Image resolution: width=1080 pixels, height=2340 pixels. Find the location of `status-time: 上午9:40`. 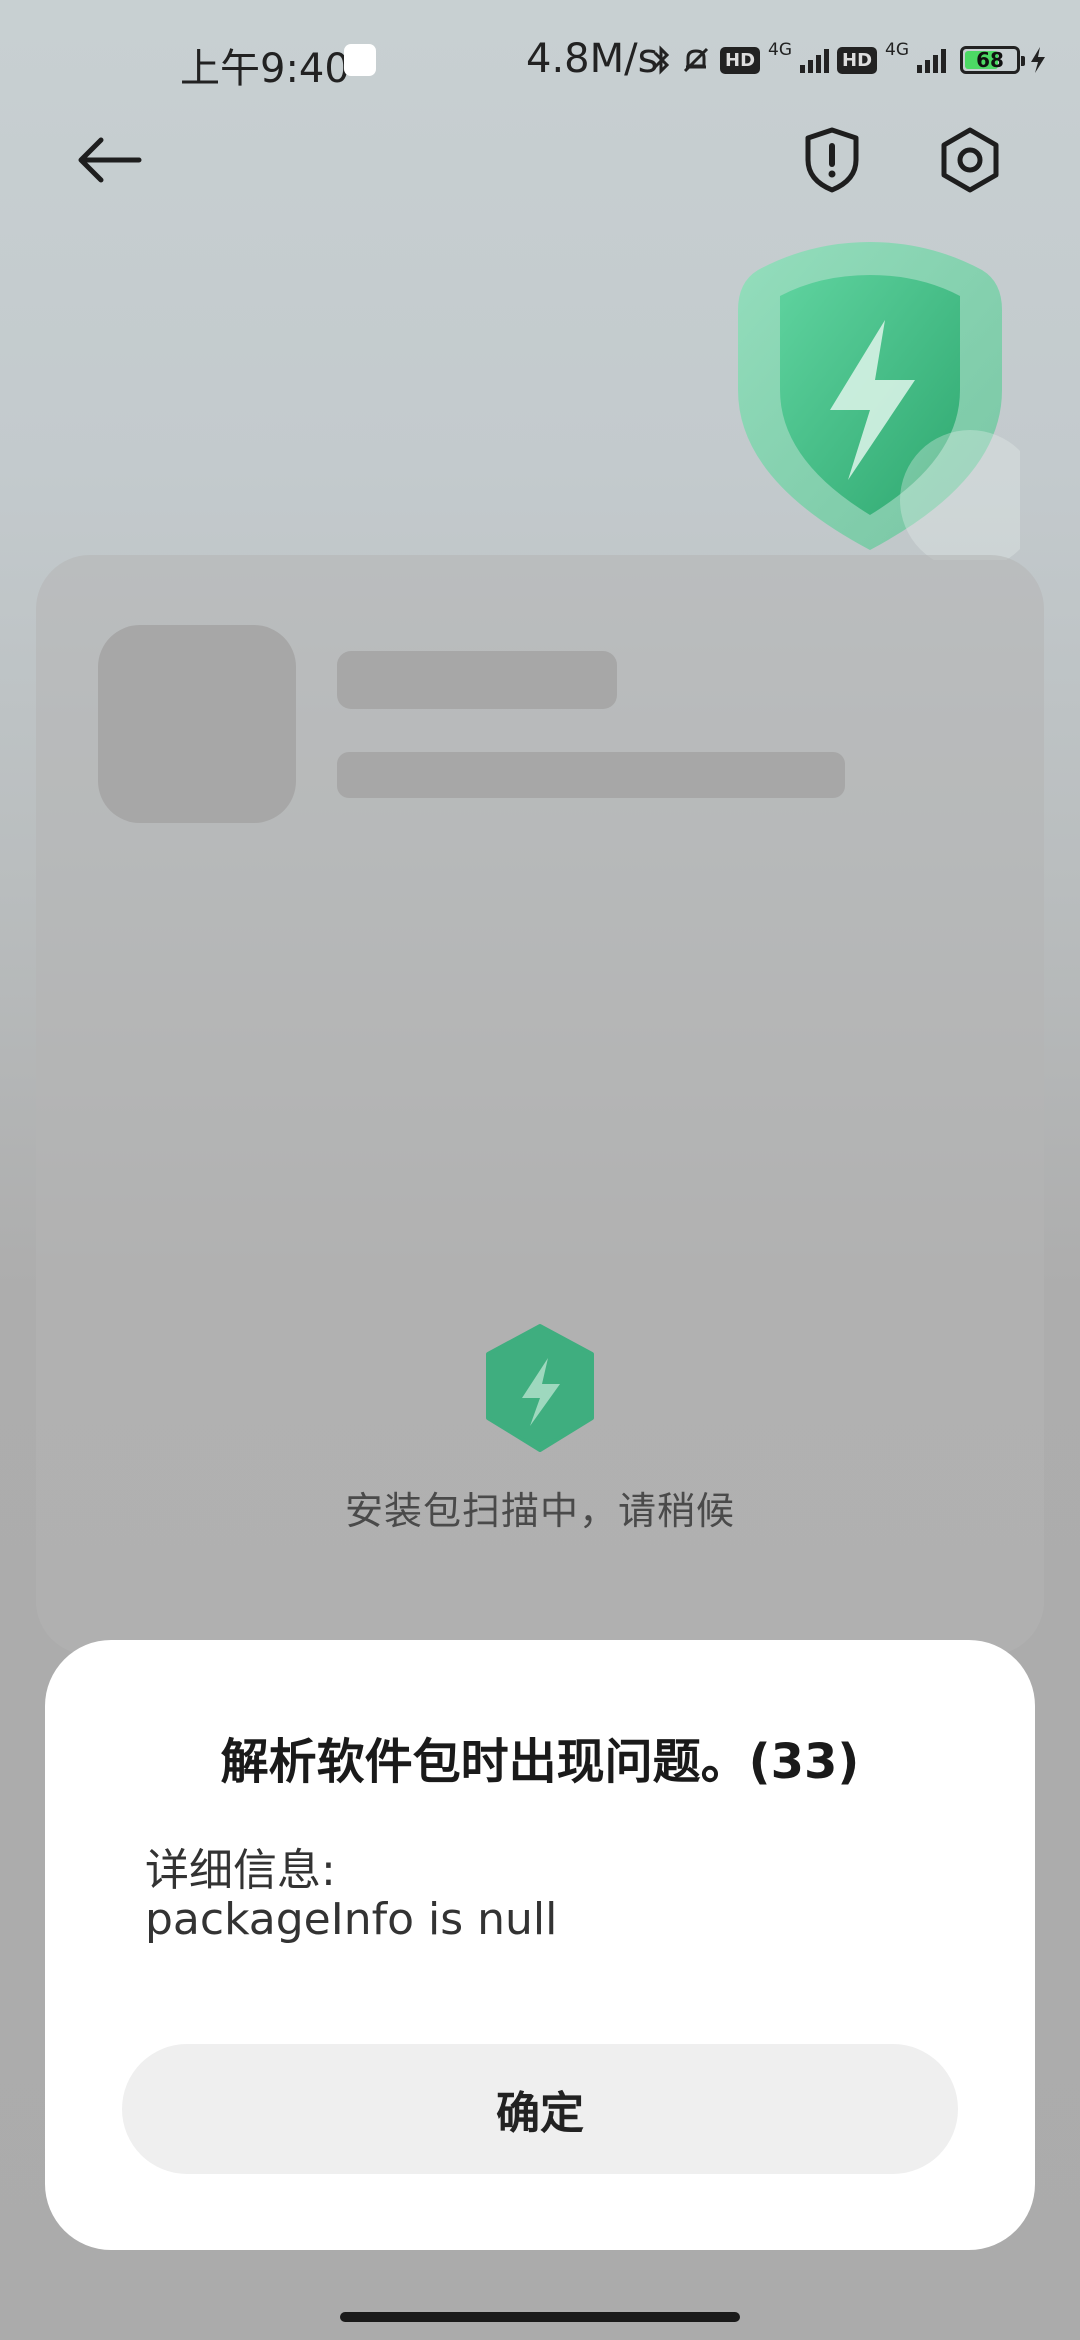

status-time: 上午9:40 is located at coordinates (265, 69).